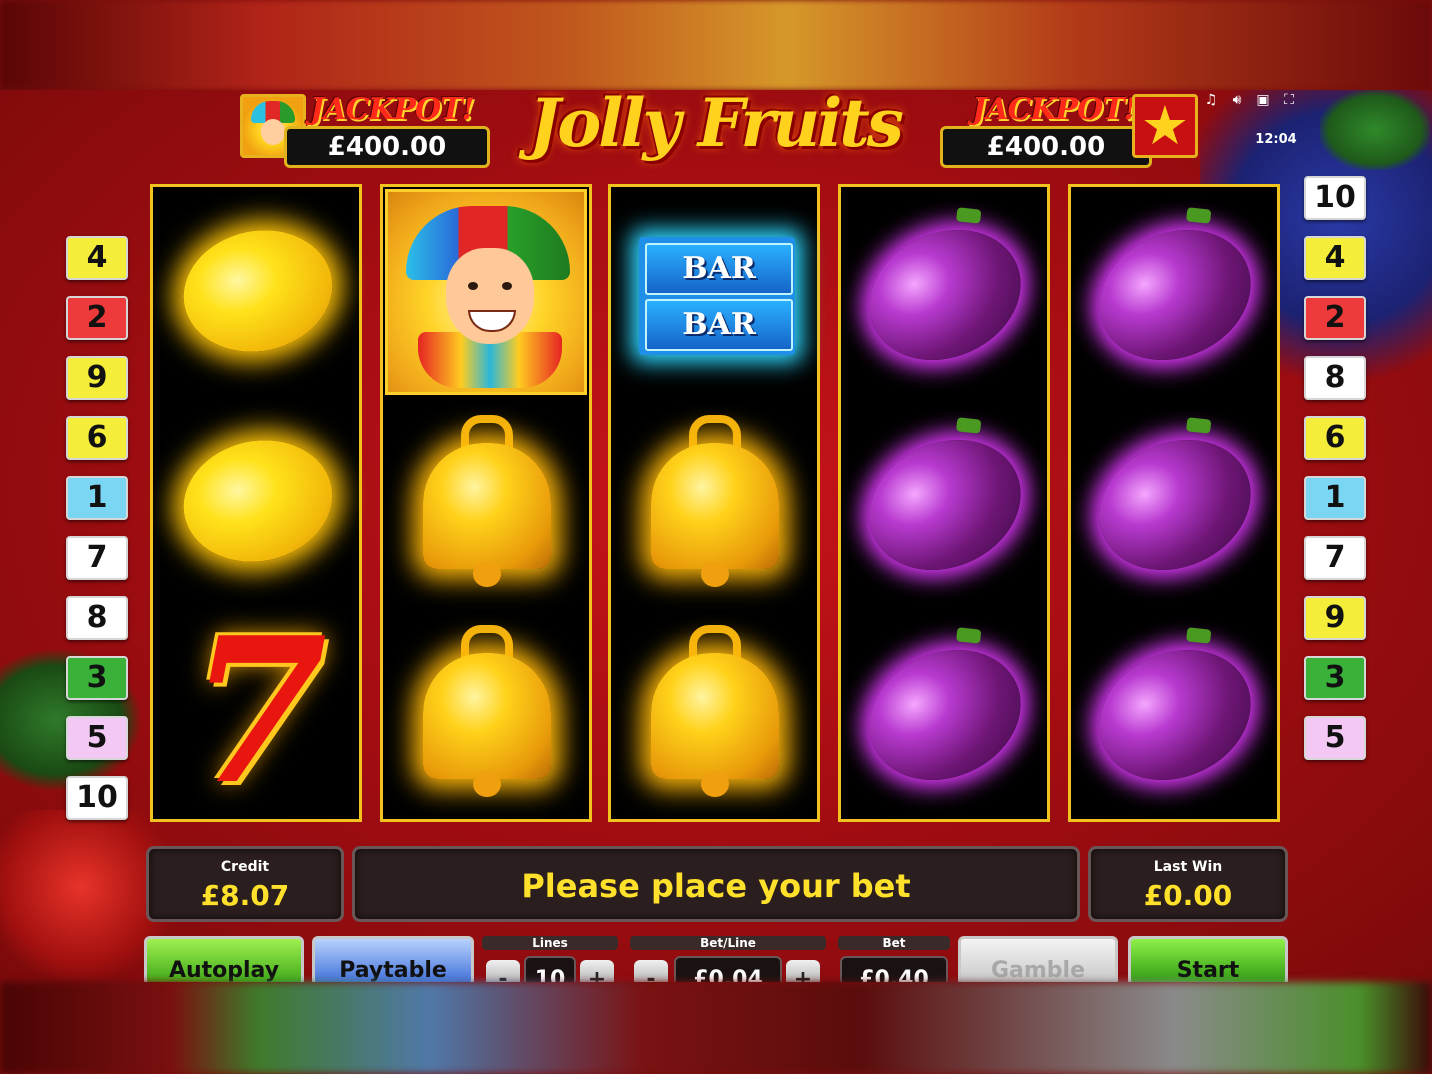  I want to click on blurred-background-top, so click(716, 45).